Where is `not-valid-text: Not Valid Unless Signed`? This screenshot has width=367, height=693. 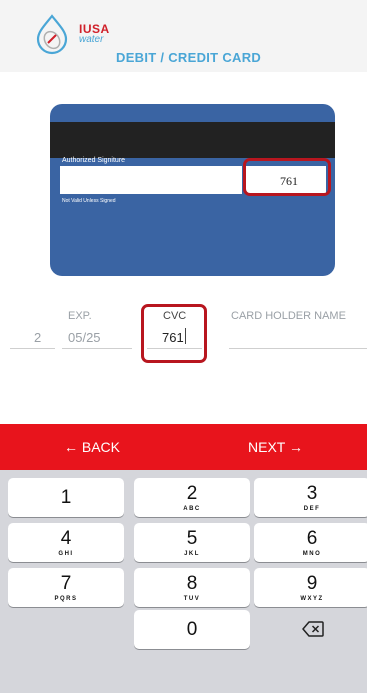
not-valid-text: Not Valid Unless Signed is located at coordinates (89, 201).